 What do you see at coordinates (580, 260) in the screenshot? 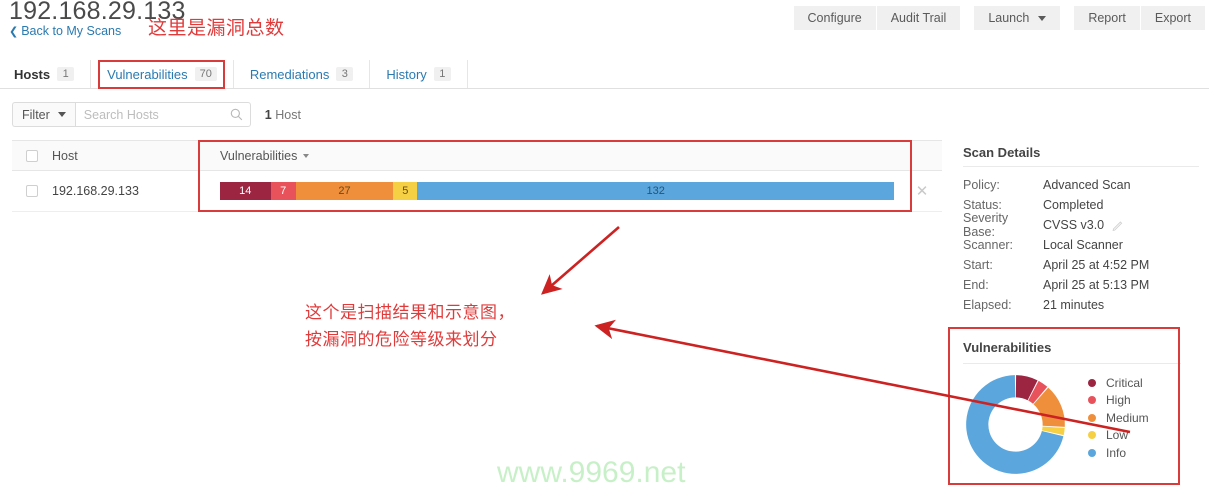
I see `arrow-to-severity-bar` at bounding box center [580, 260].